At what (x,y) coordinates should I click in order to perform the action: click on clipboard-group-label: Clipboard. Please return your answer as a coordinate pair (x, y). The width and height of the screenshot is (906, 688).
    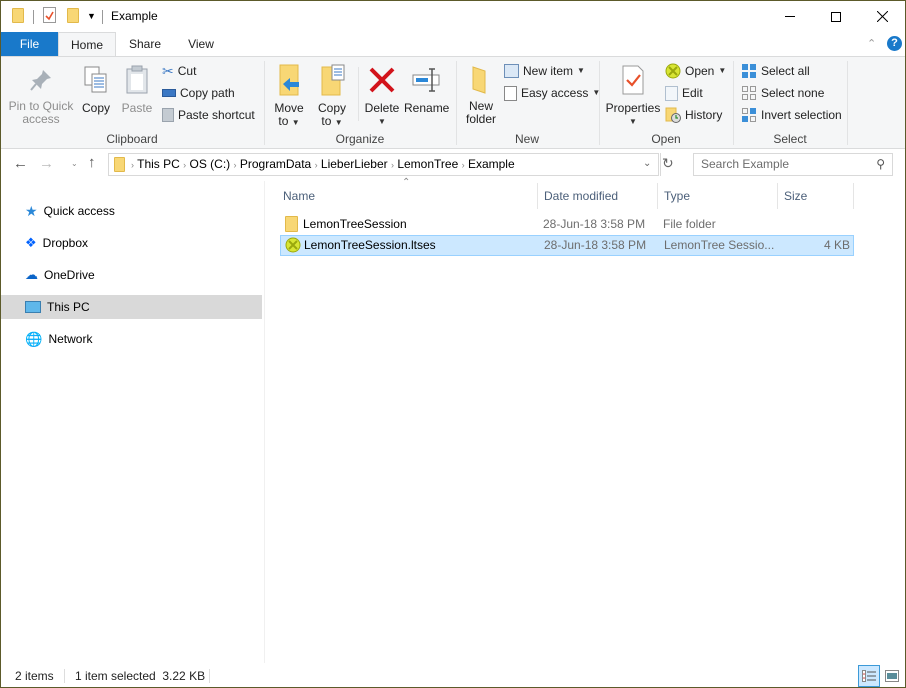
    Looking at the image, I should click on (132, 139).